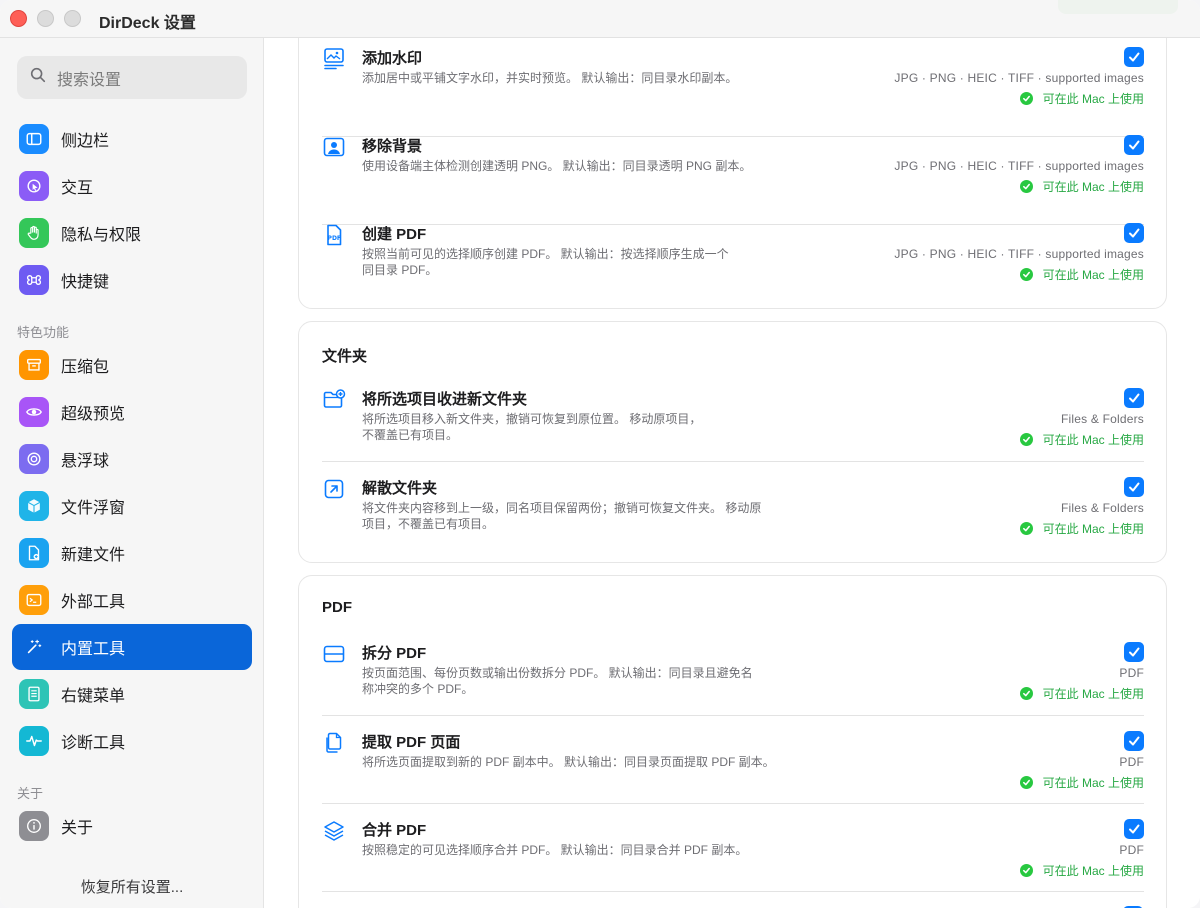 The height and width of the screenshot is (908, 1200). Describe the element at coordinates (132, 365) in the screenshot. I see `sidebar-item-archive: 压缩包` at that location.